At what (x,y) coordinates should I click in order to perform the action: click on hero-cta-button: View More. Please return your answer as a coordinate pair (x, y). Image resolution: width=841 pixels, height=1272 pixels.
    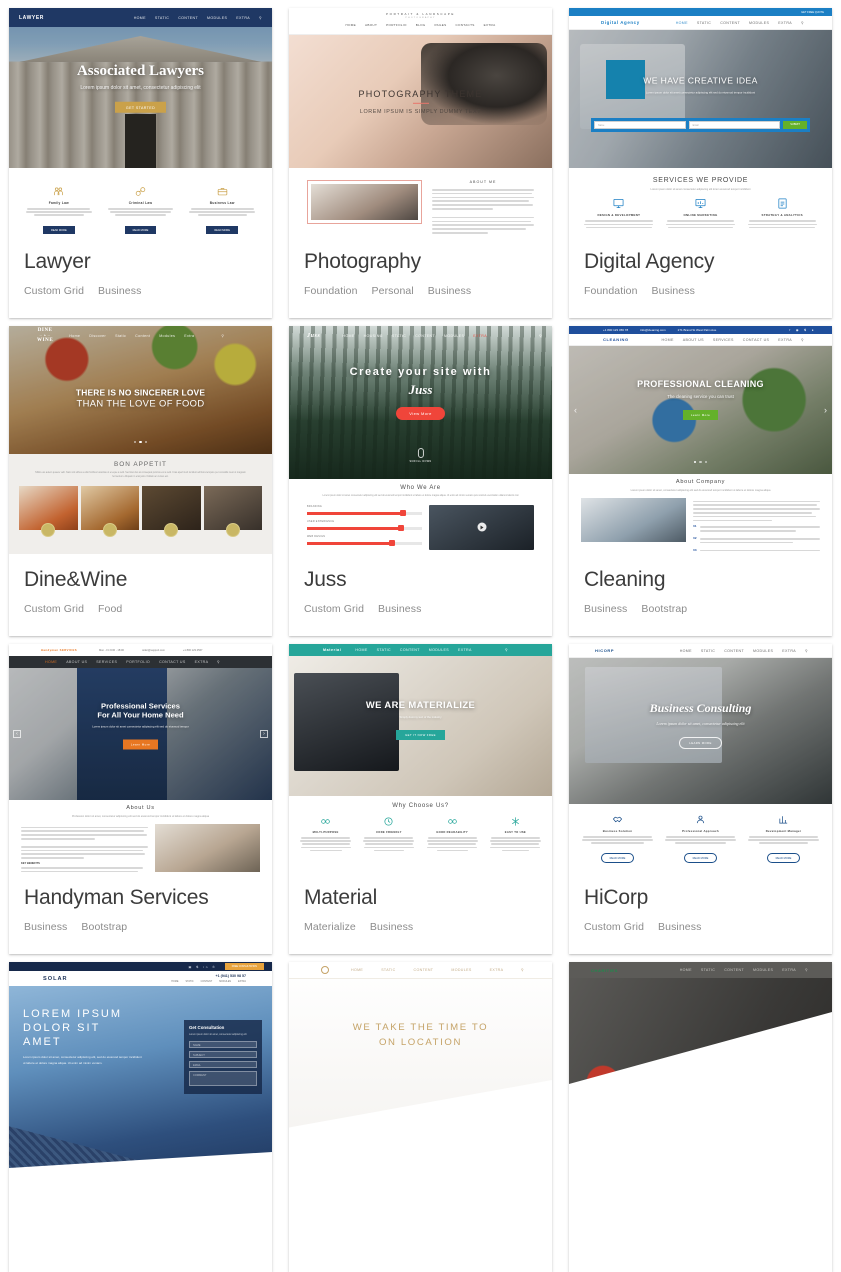
    Looking at the image, I should click on (420, 414).